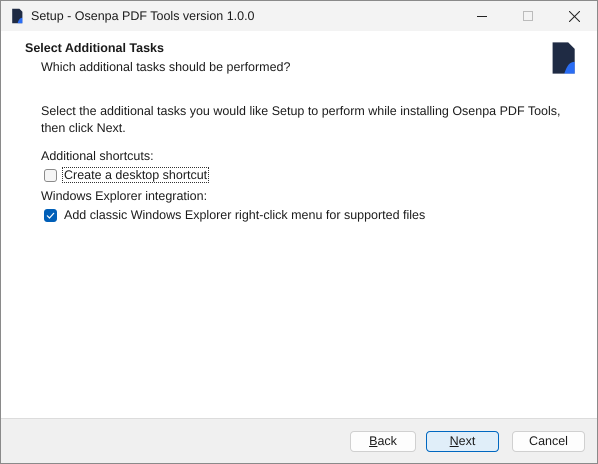 Image resolution: width=598 pixels, height=464 pixels. What do you see at coordinates (17, 16) in the screenshot?
I see `app-icon` at bounding box center [17, 16].